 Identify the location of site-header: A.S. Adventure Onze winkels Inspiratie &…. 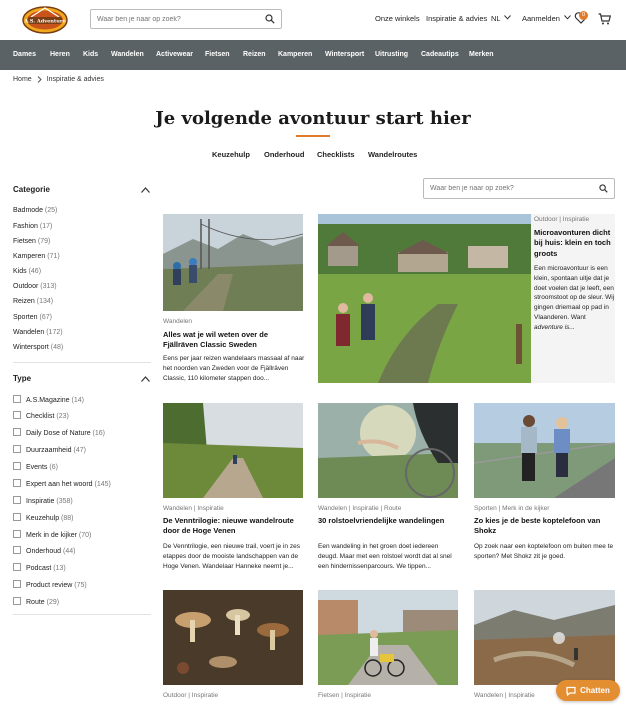
(313, 20).